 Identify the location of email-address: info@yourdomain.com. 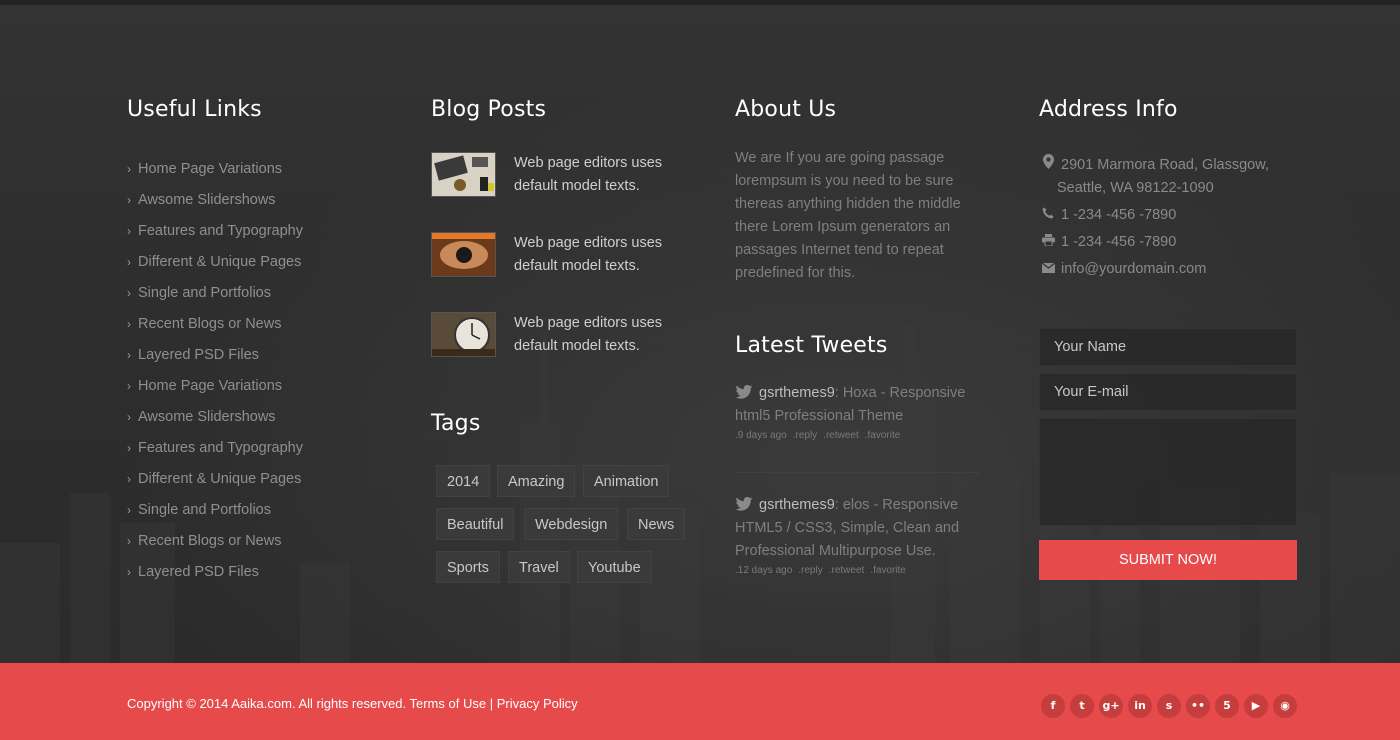
(1133, 269).